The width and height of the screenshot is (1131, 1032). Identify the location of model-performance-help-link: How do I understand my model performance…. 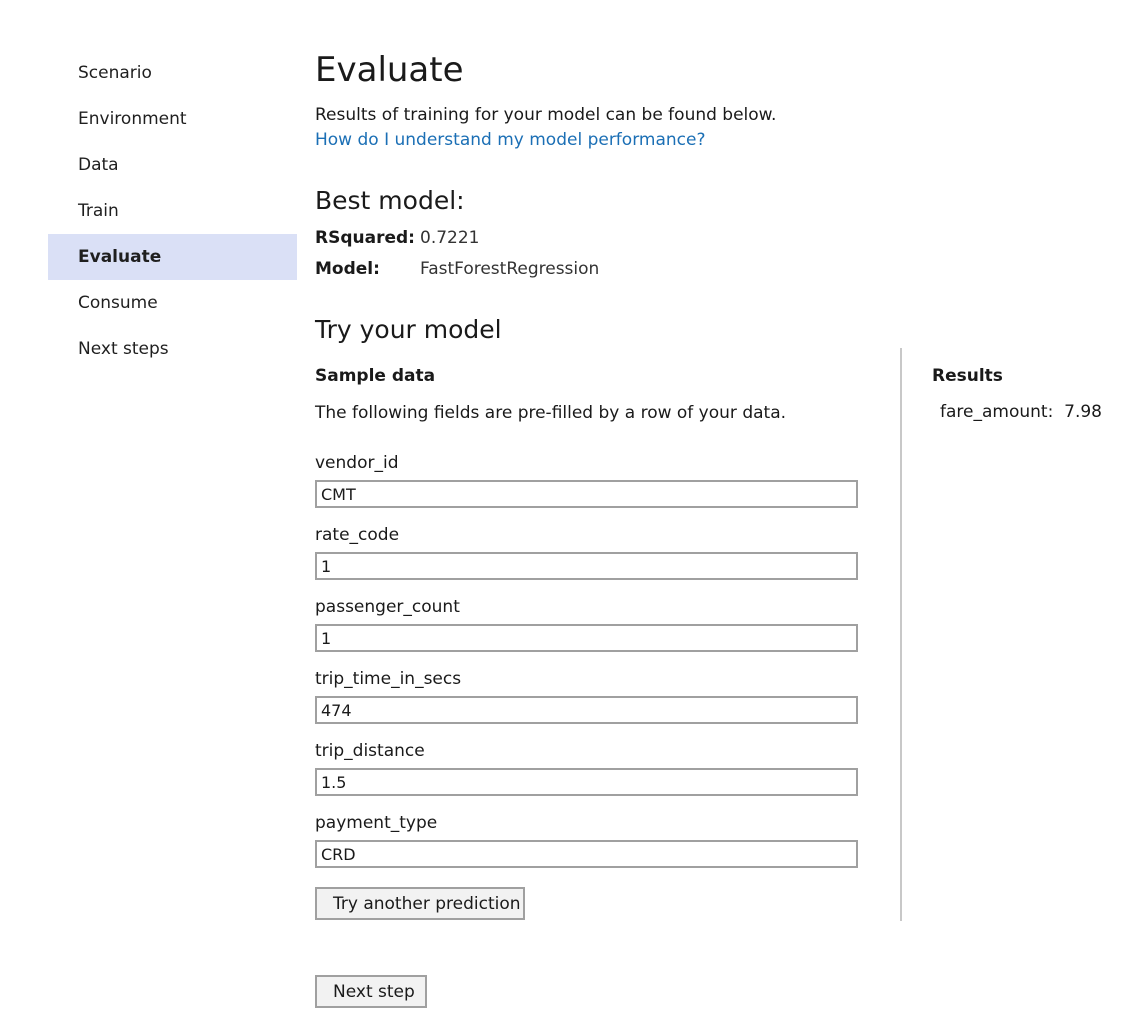
(510, 140).